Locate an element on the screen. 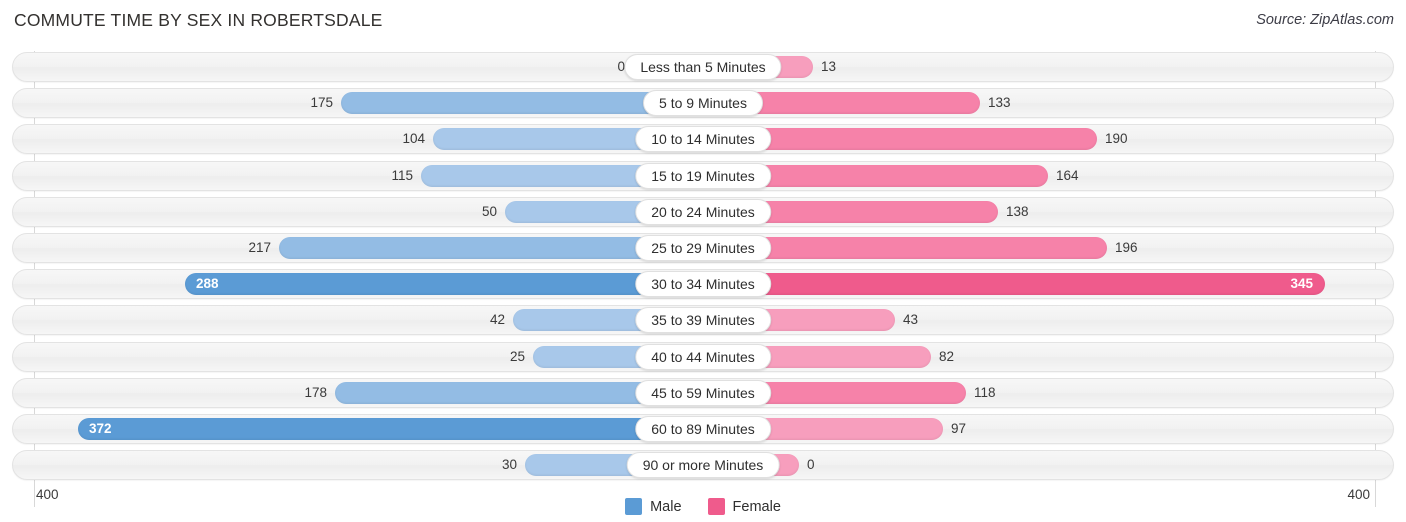 The height and width of the screenshot is (522, 1406). category-label-pill: 45 to 59 Minutes is located at coordinates (703, 392).